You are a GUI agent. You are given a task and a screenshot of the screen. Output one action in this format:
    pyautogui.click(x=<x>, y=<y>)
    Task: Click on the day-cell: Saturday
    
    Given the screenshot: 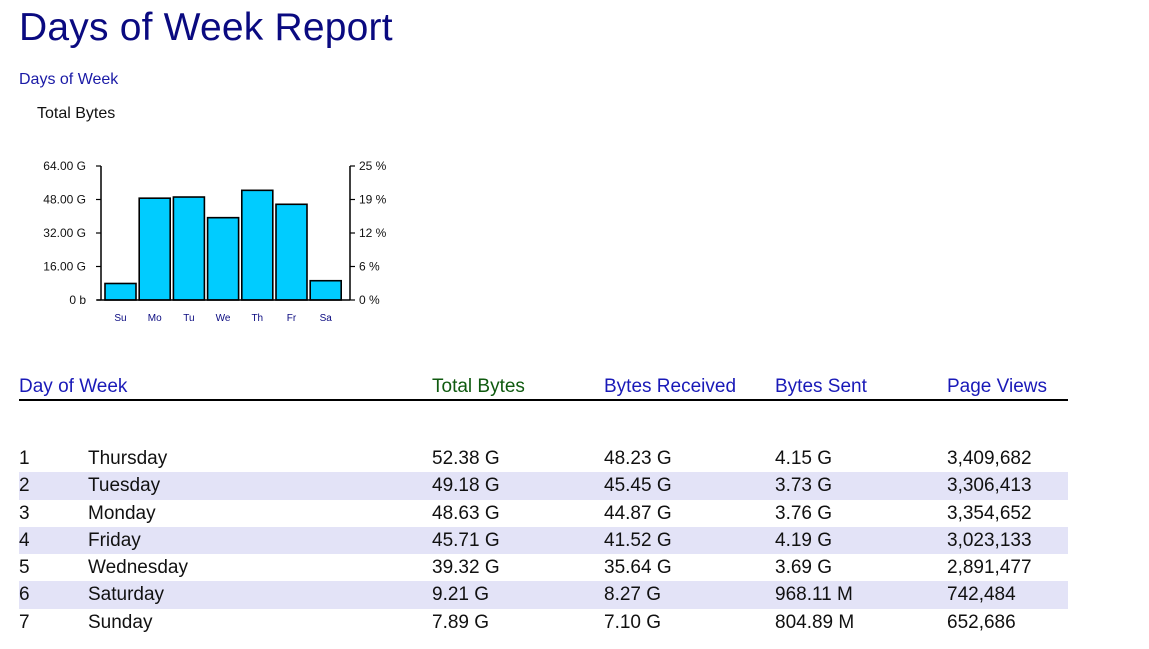 What is the action you would take?
    pyautogui.click(x=126, y=595)
    